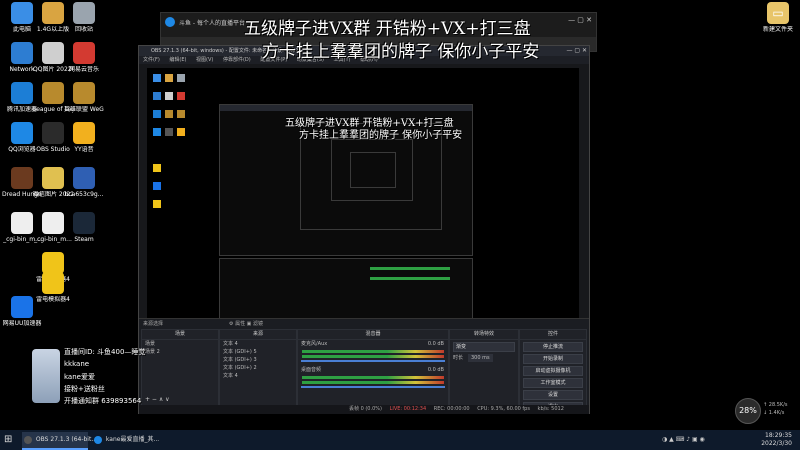 The image size is (800, 450). What do you see at coordinates (258, 352) in the screenshot?
I see `source-item: 文本 (GDI+) 5` at bounding box center [258, 352].